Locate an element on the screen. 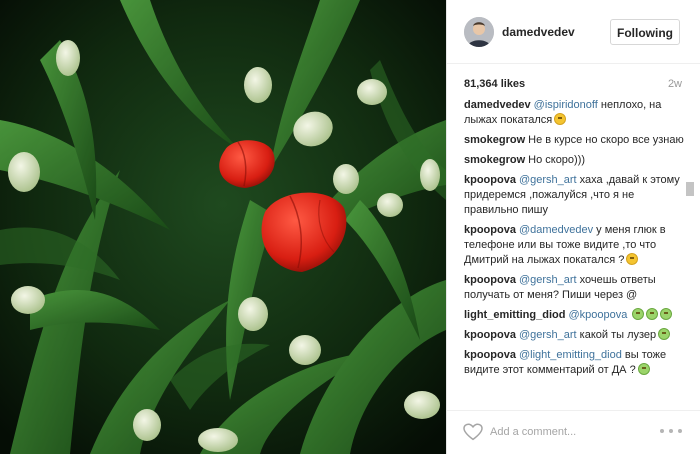 The height and width of the screenshot is (454, 700). post-footer is located at coordinates (573, 432).